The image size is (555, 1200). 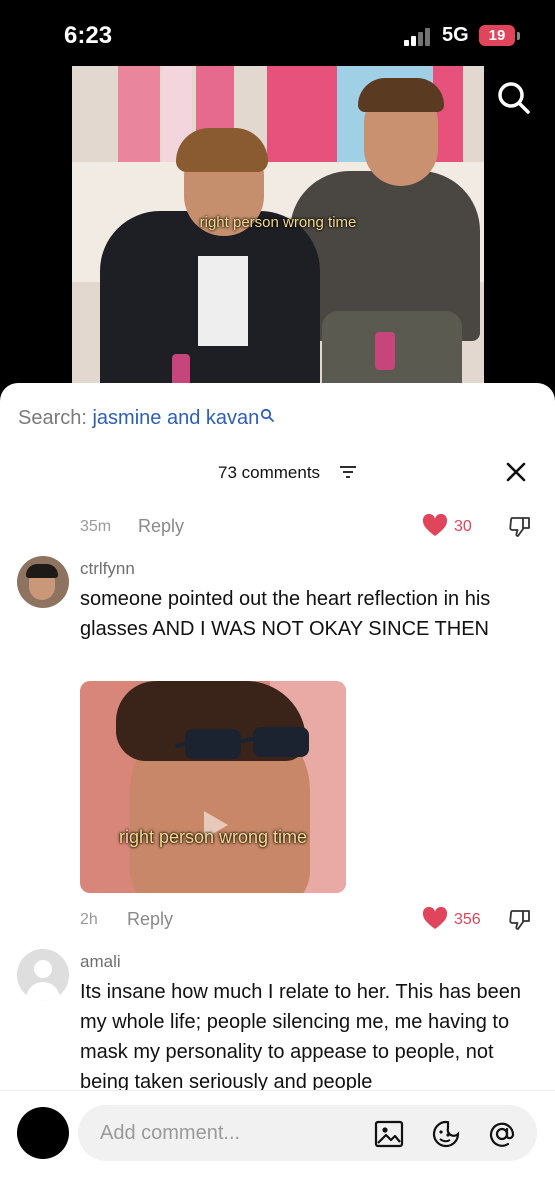 What do you see at coordinates (467, 919) in the screenshot?
I see `like-count: 356` at bounding box center [467, 919].